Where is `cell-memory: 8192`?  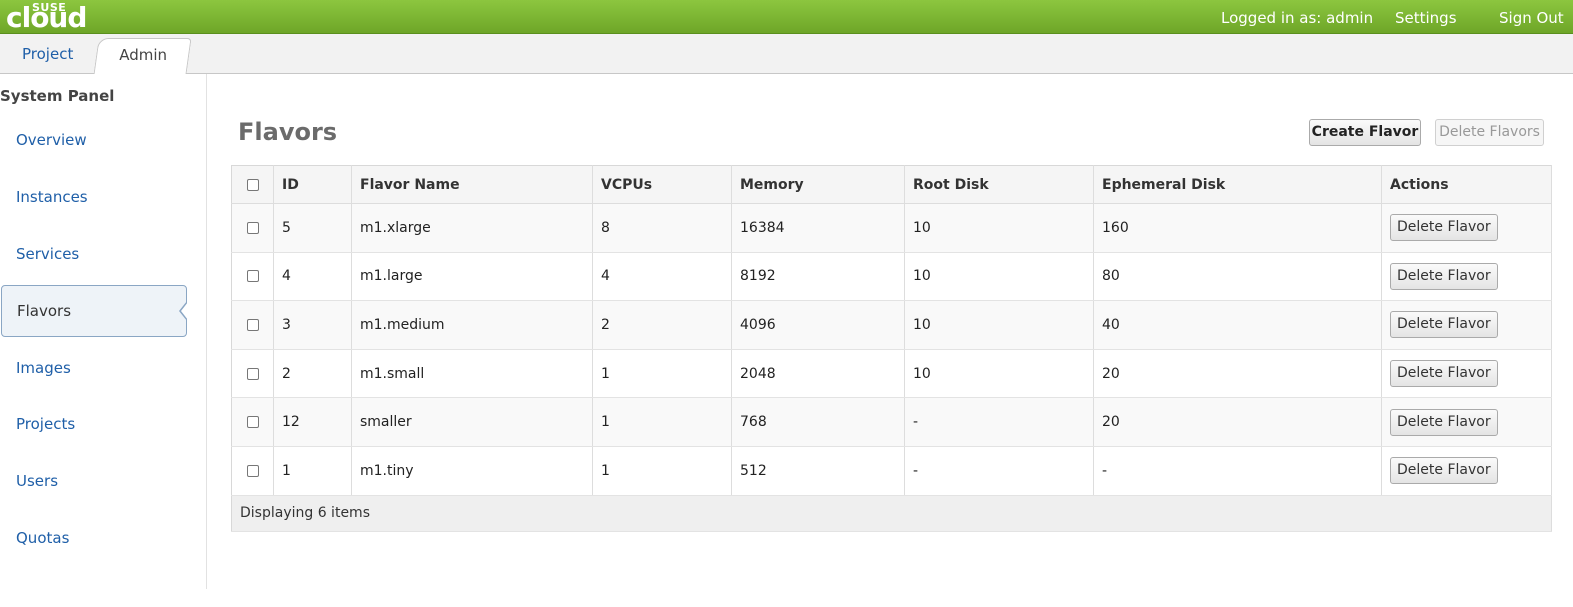 cell-memory: 8192 is located at coordinates (818, 277).